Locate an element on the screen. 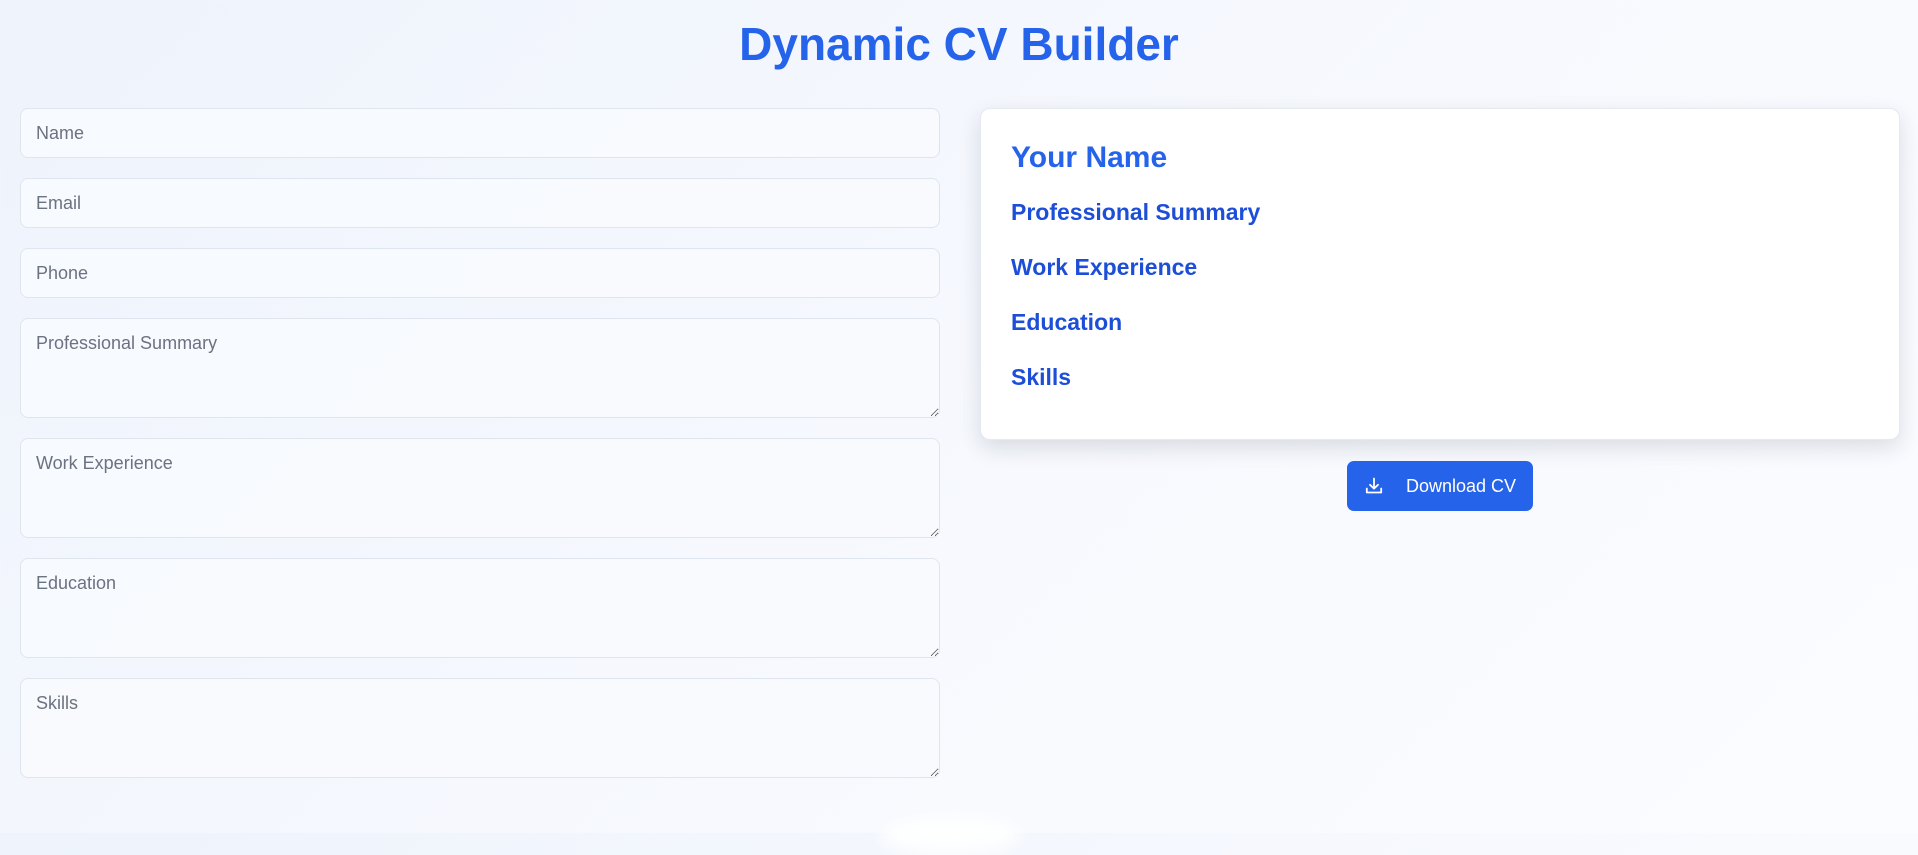 This screenshot has height=855, width=1918. download-cv-button: Download CV is located at coordinates (1440, 486).